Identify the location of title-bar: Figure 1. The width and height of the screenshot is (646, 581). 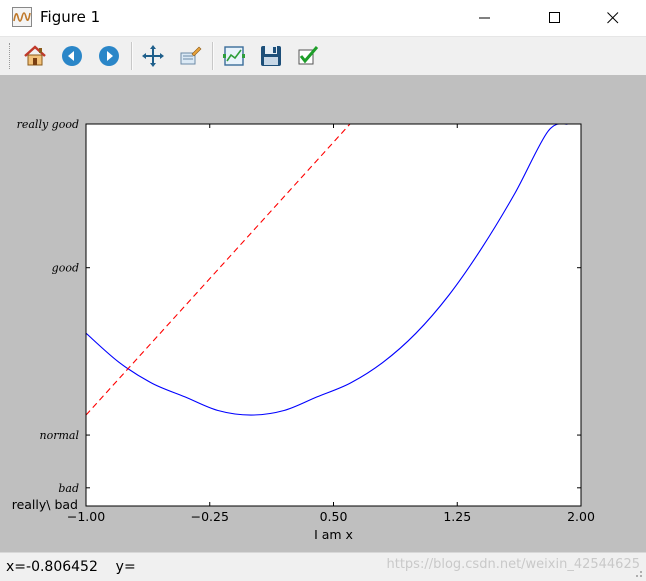
(323, 18).